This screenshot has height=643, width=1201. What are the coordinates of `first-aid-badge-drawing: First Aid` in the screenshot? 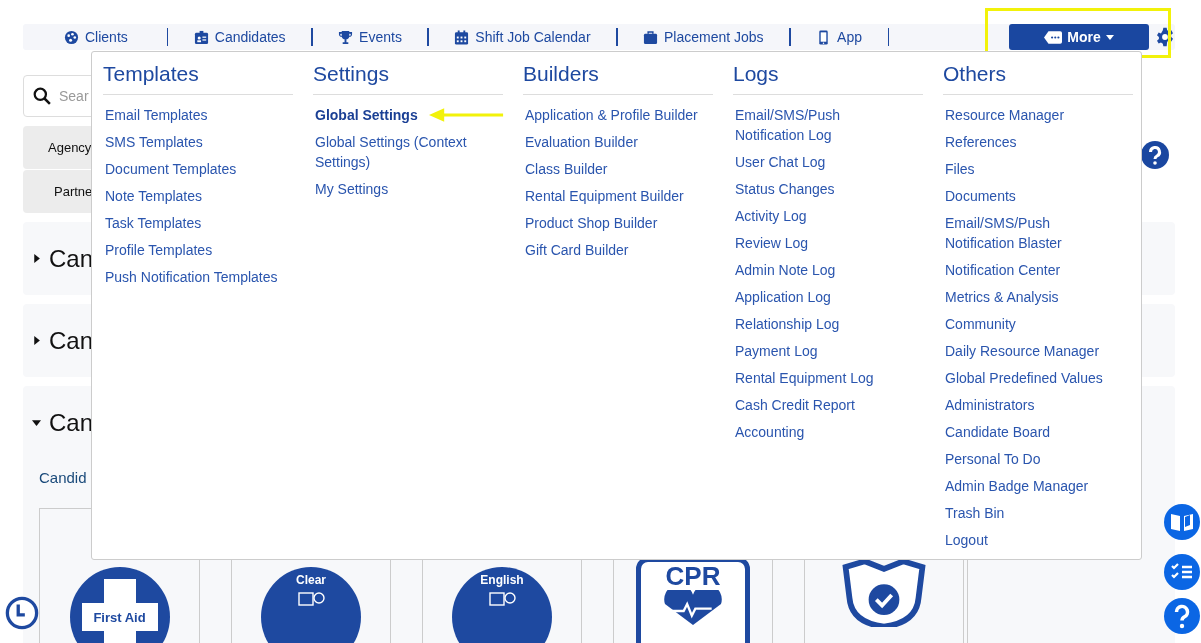 It's located at (119, 605).